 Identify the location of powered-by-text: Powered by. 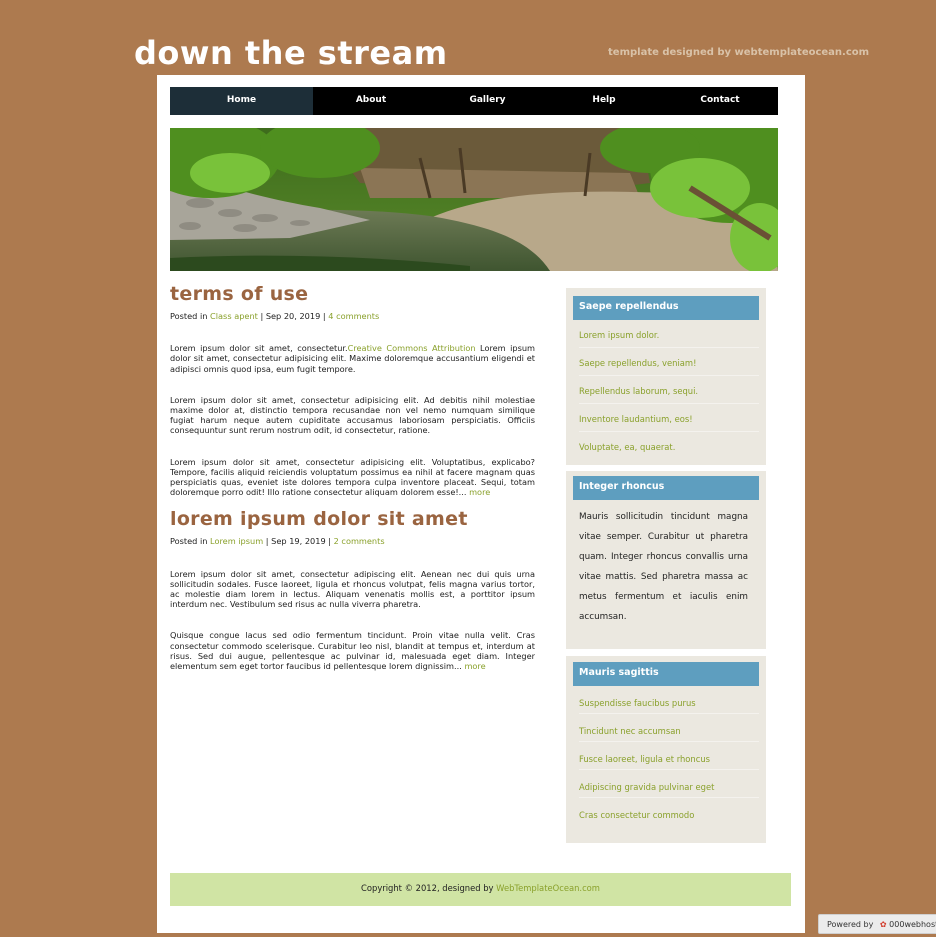
(850, 924).